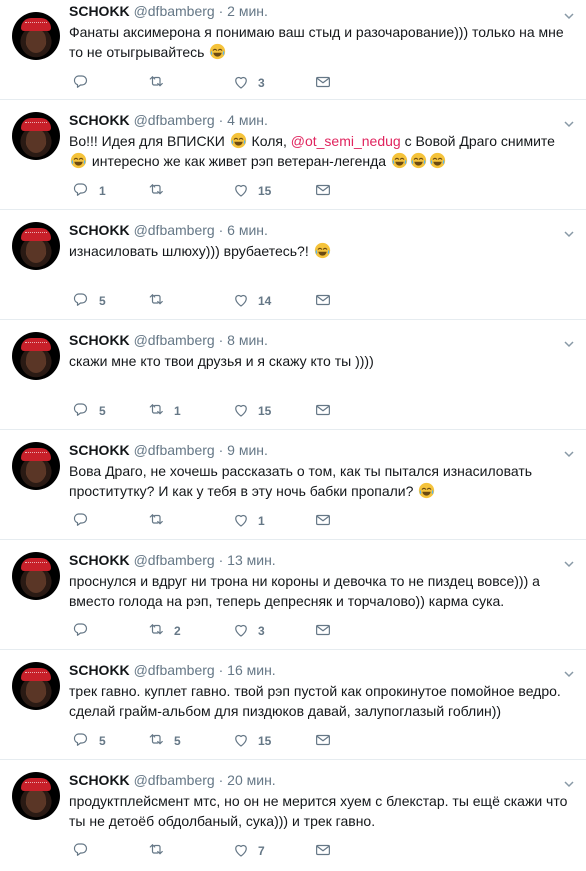 This screenshot has width=586, height=871. I want to click on tweet-timestamp: 6 мин., so click(247, 230).